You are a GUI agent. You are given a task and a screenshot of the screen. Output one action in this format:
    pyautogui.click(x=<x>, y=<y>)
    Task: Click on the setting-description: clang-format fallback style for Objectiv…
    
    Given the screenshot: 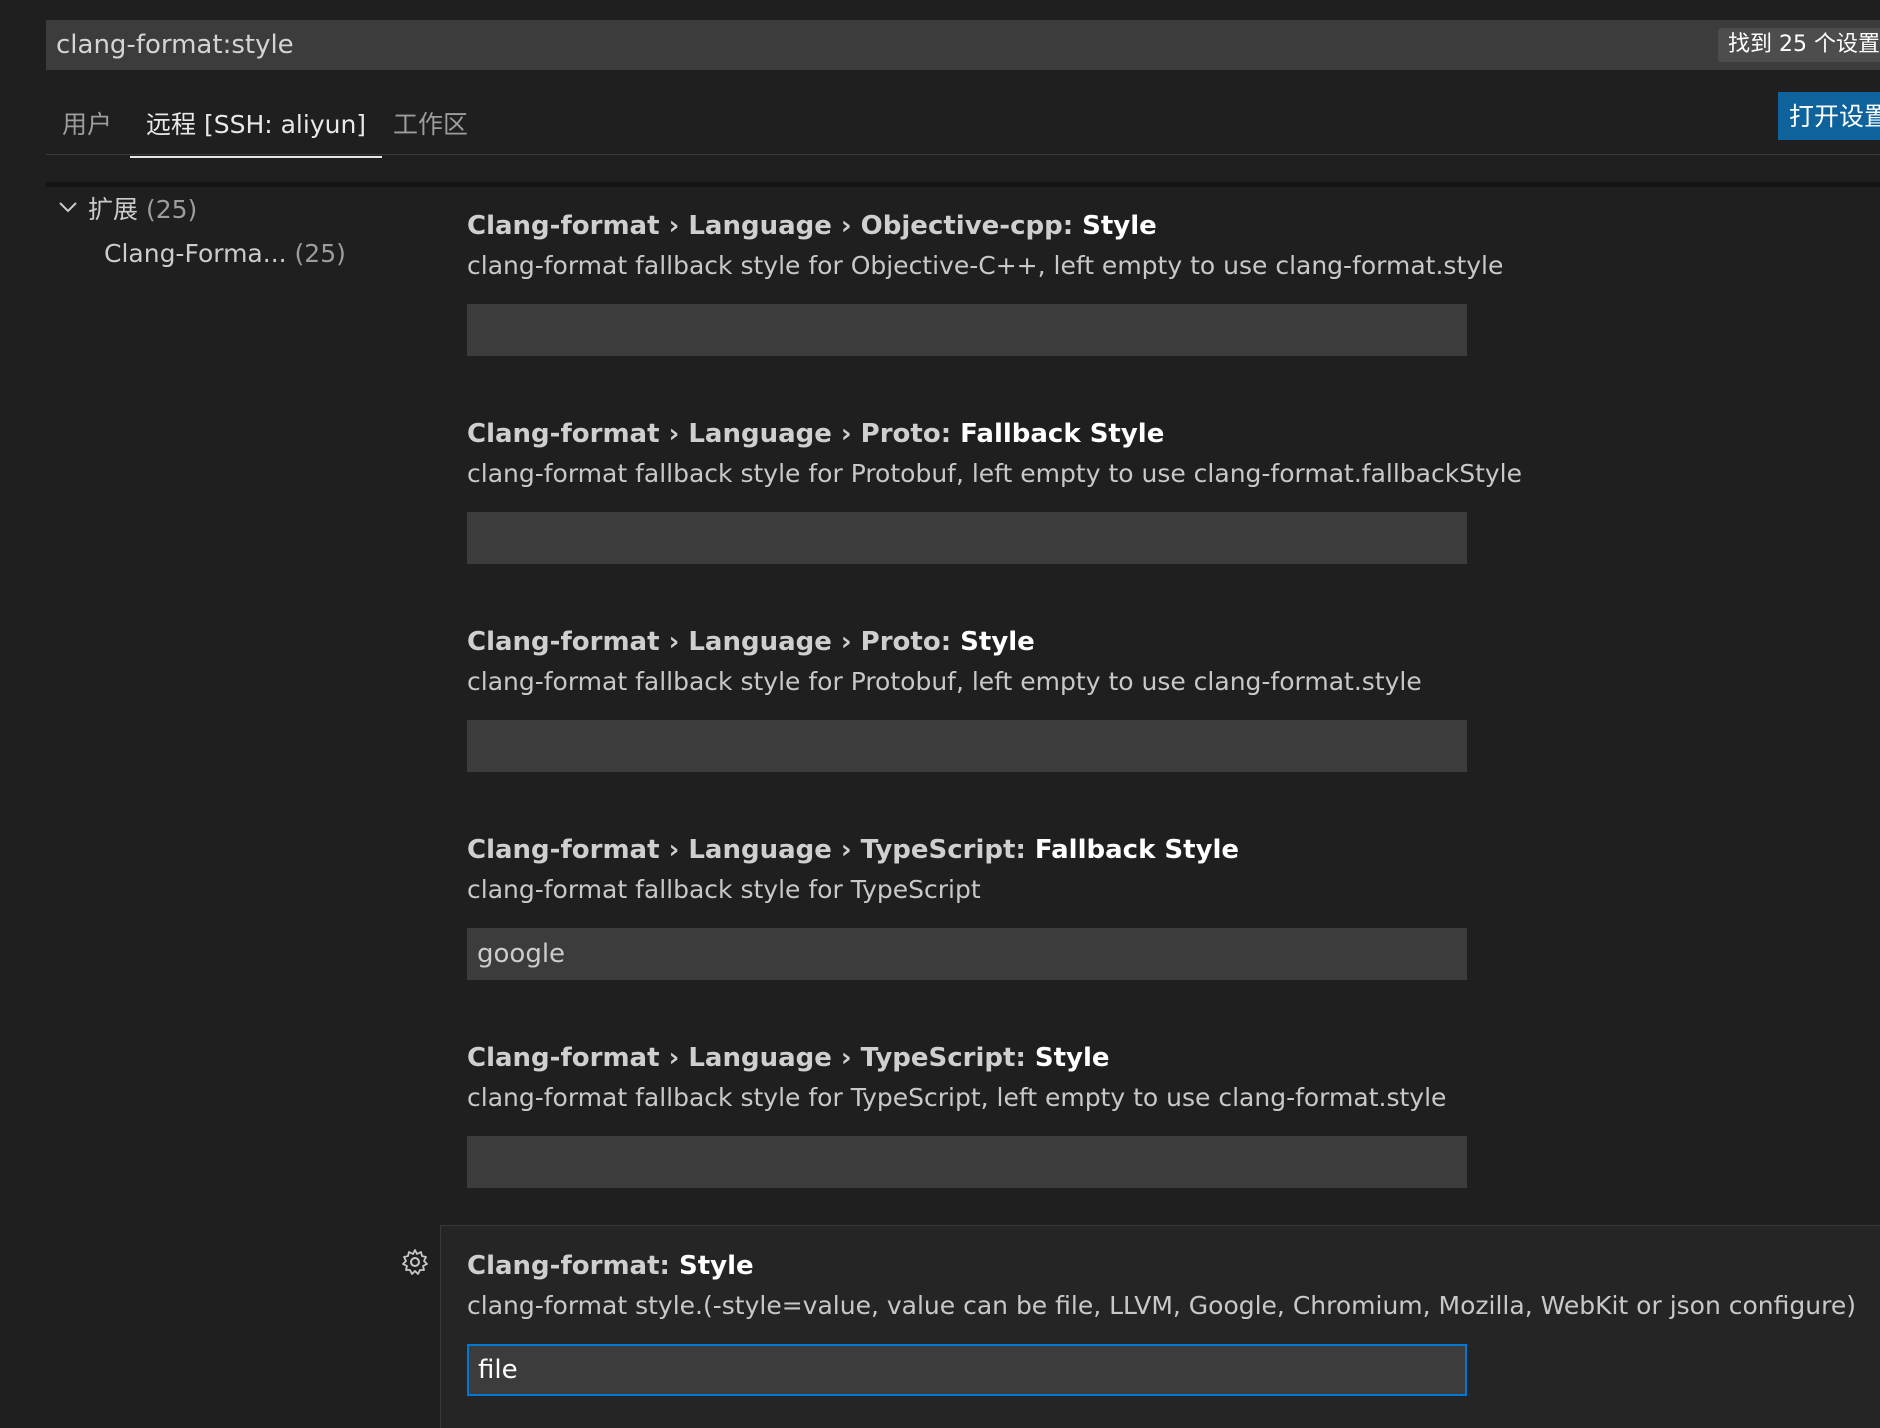 What is the action you would take?
    pyautogui.click(x=985, y=265)
    